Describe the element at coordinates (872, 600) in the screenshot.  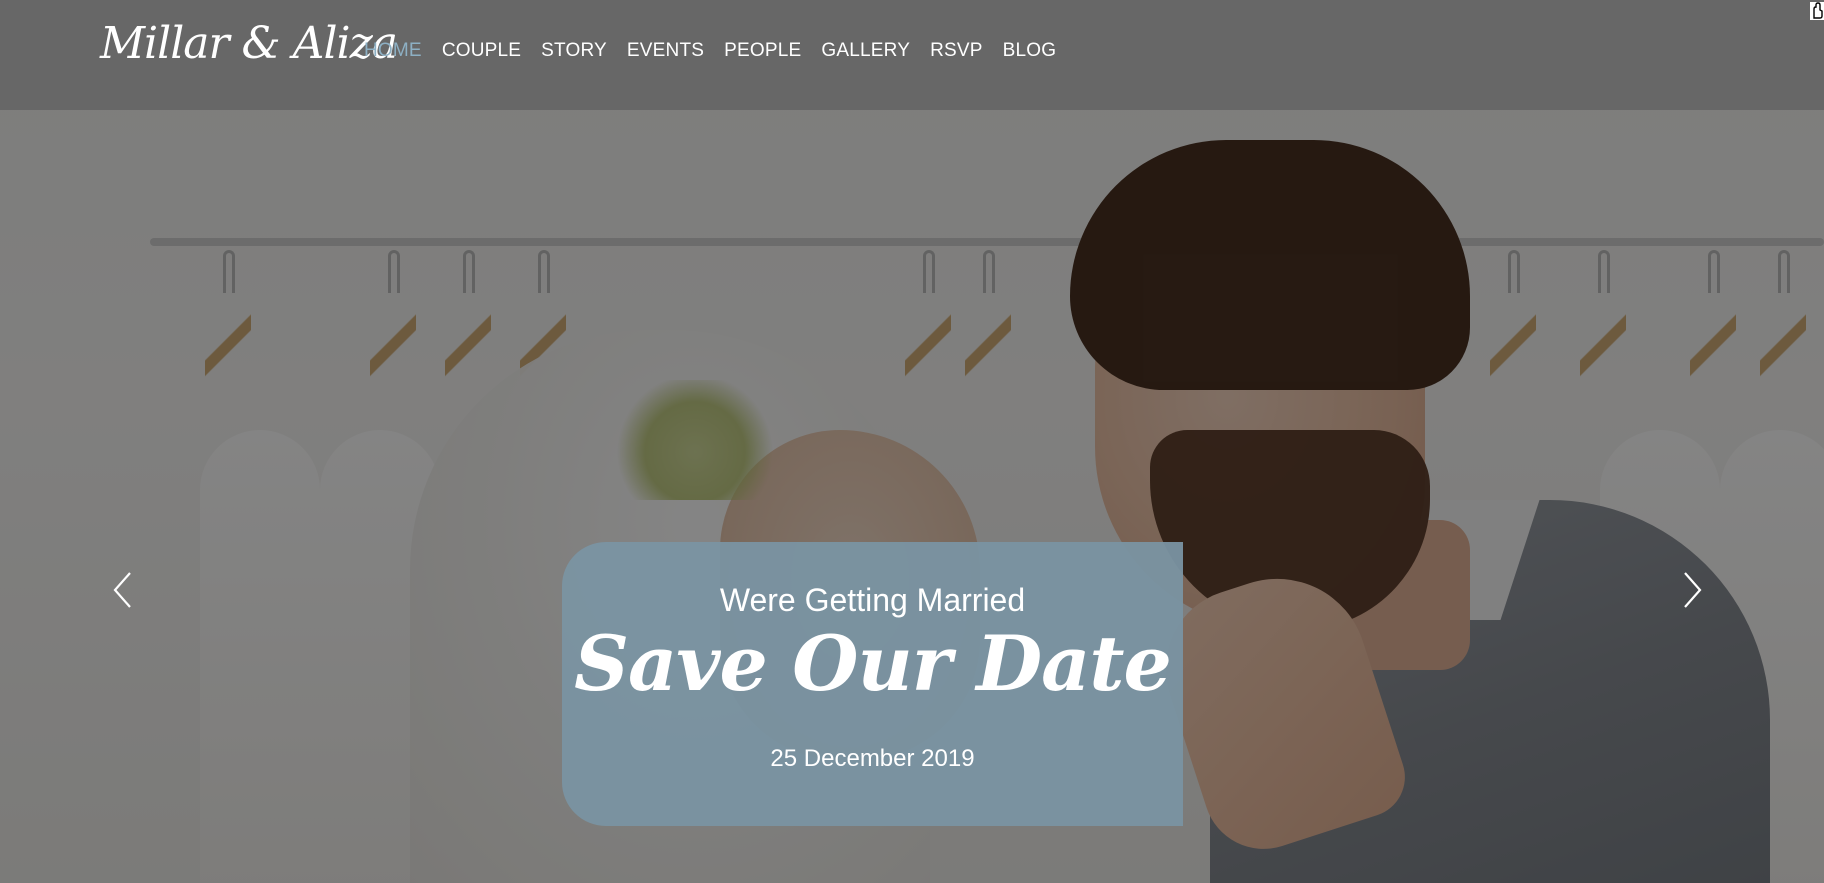
I see `hero-subtitle: Were Getting Married` at that location.